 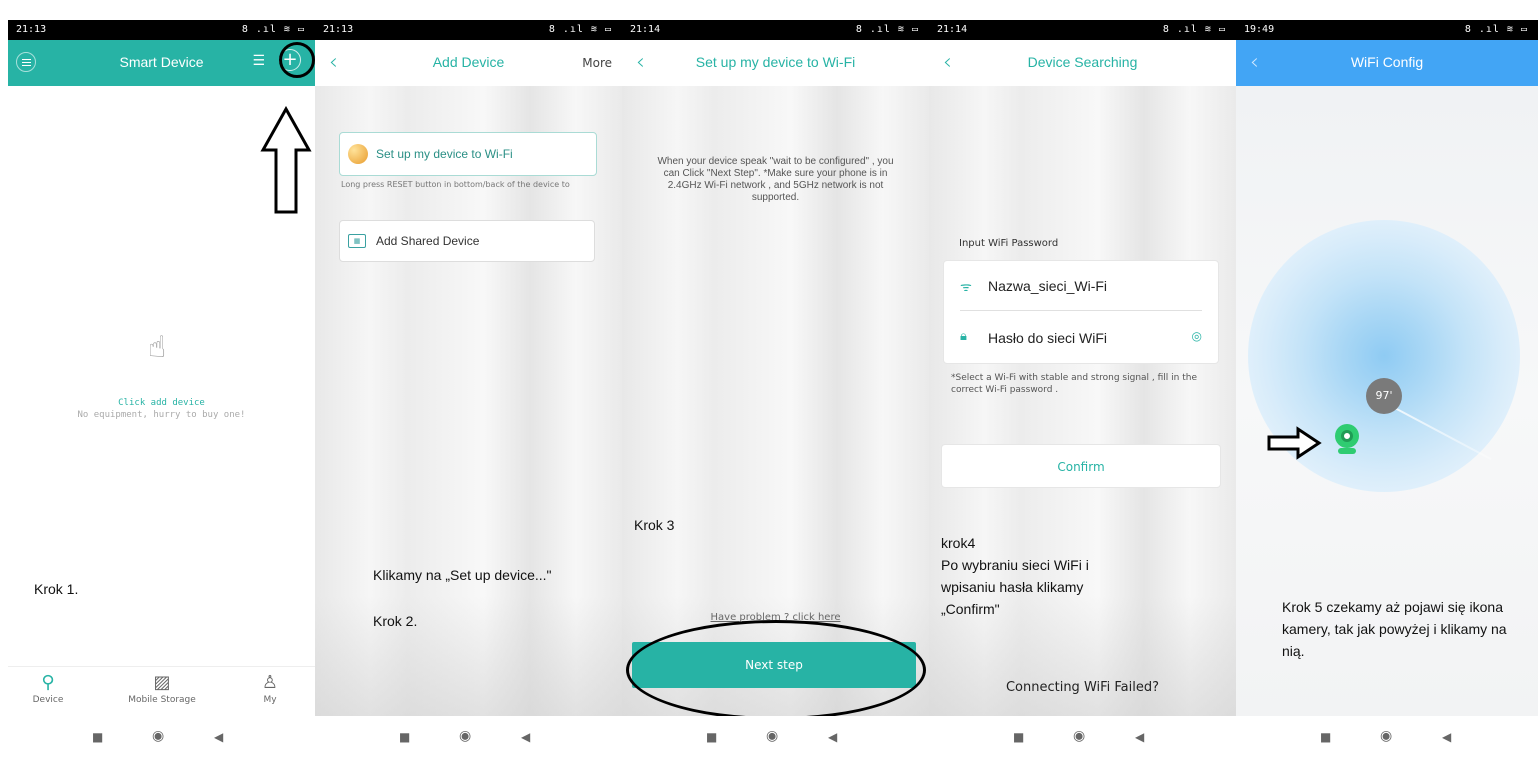 I want to click on tab-label: Device, so click(x=48, y=700).